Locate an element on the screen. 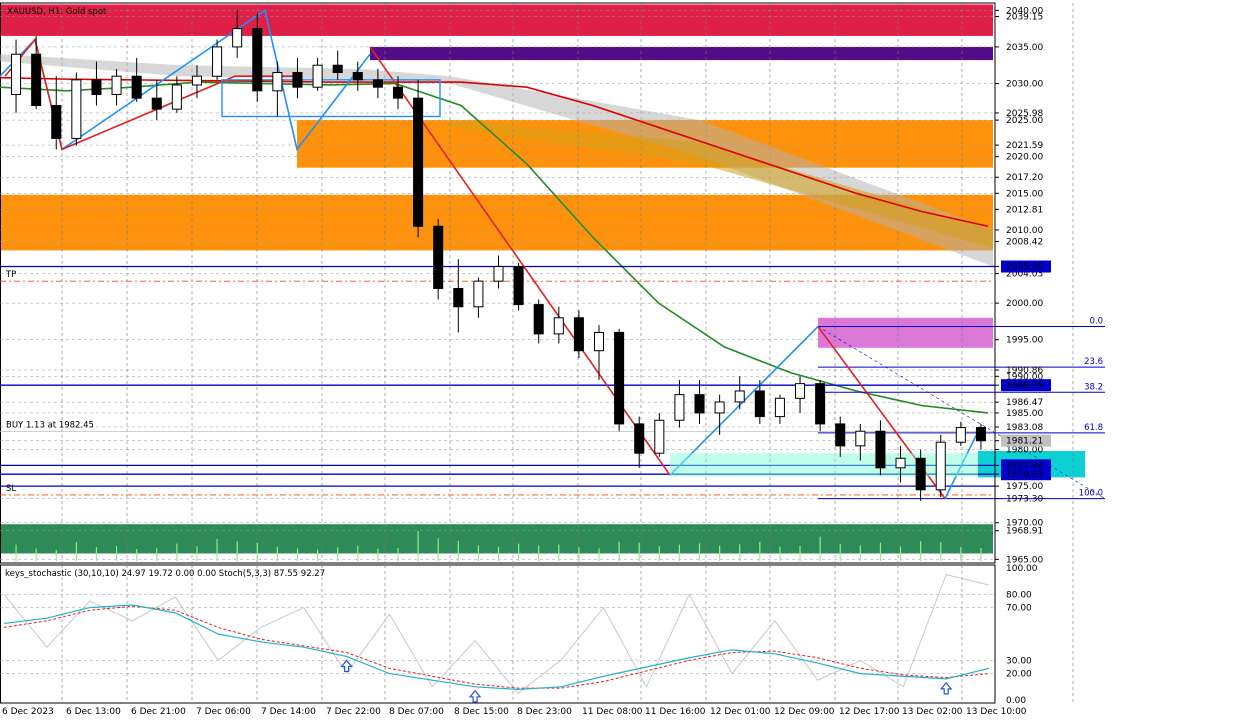 The image size is (1253, 724). osc-y-label: 0.00 is located at coordinates (1016, 701).